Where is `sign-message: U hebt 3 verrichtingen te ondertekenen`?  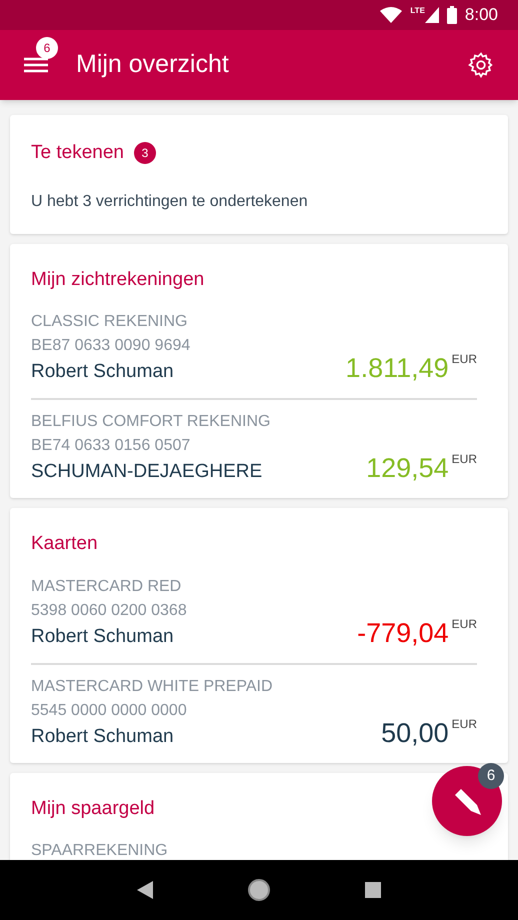
sign-message: U hebt 3 verrichtingen te ondertekenen is located at coordinates (170, 202).